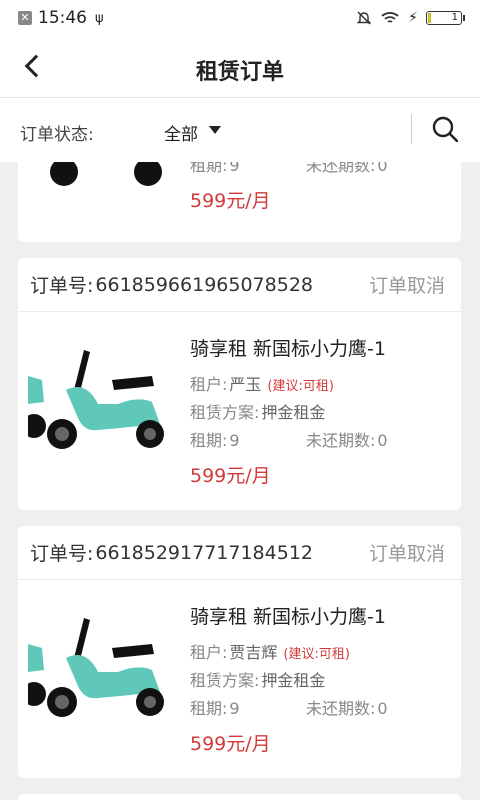 This screenshot has height=800, width=480. What do you see at coordinates (445, 18) in the screenshot?
I see `battery-icon: 1` at bounding box center [445, 18].